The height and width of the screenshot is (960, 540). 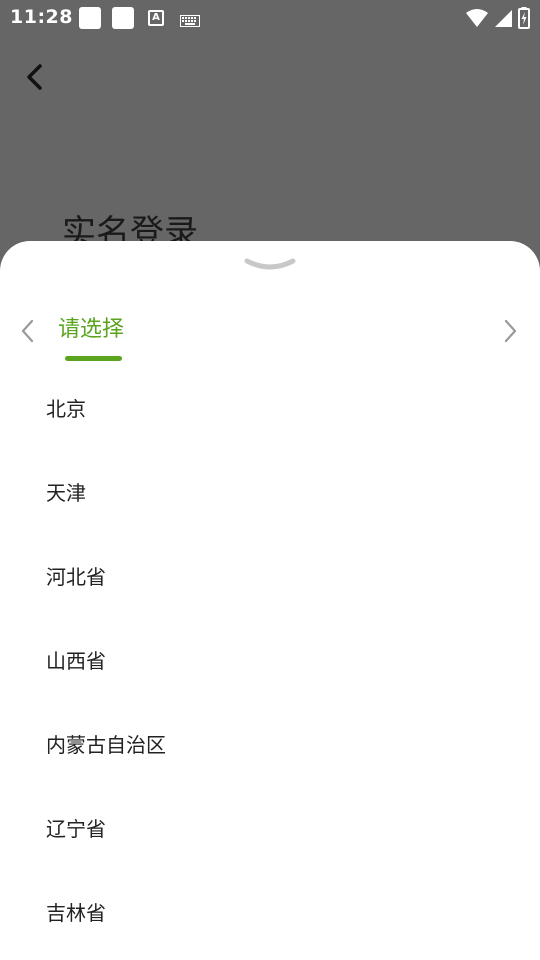 What do you see at coordinates (270, 829) in the screenshot?
I see `region-item: 辽宁省` at bounding box center [270, 829].